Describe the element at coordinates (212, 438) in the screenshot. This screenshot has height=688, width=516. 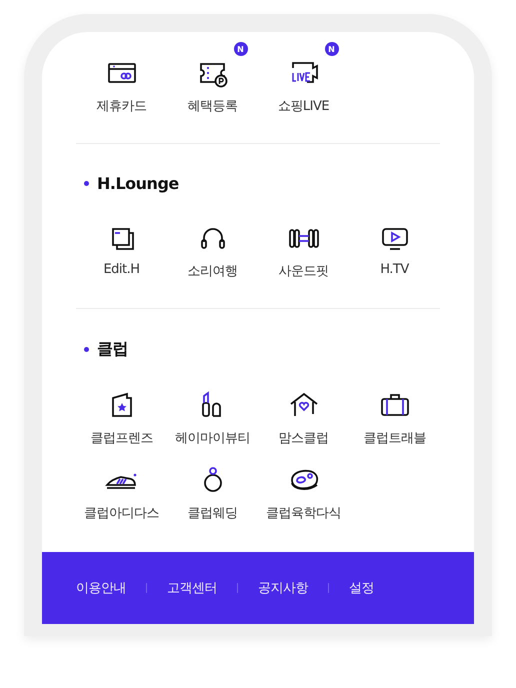
I see `menu-item-label: 헤이마이뷰티` at that location.